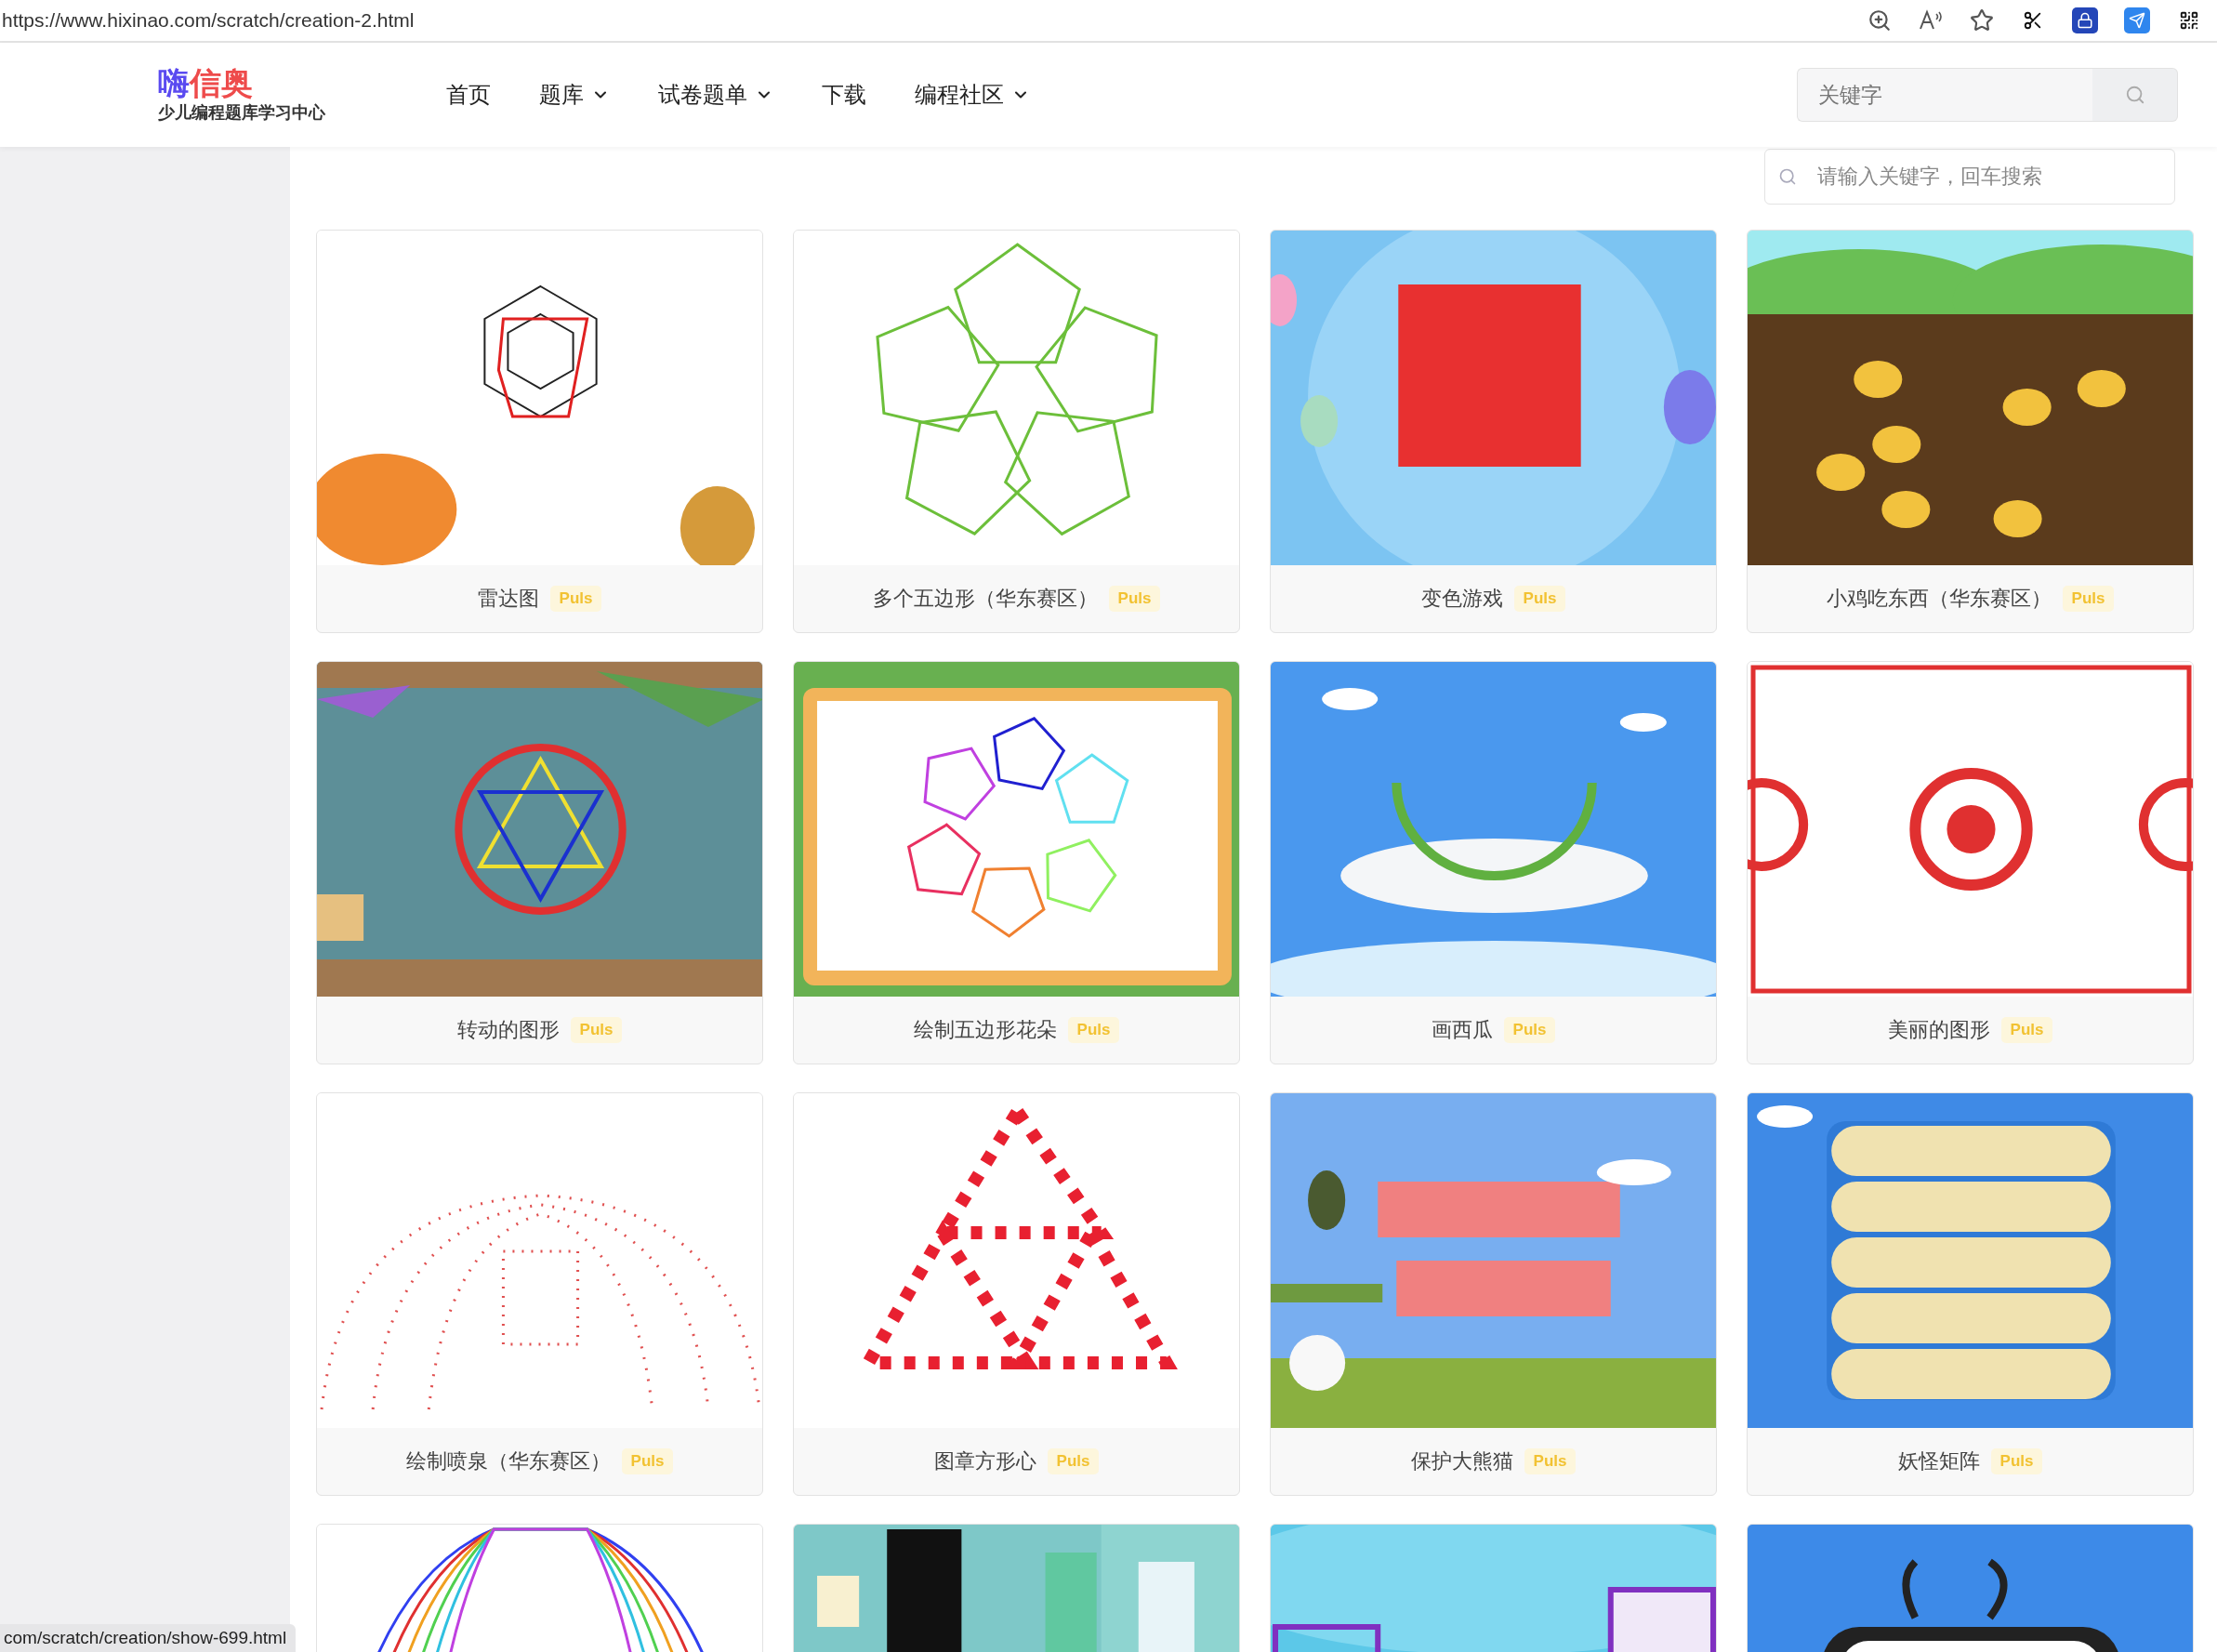 Image resolution: width=2217 pixels, height=1652 pixels. I want to click on nav-link: 下载, so click(844, 95).